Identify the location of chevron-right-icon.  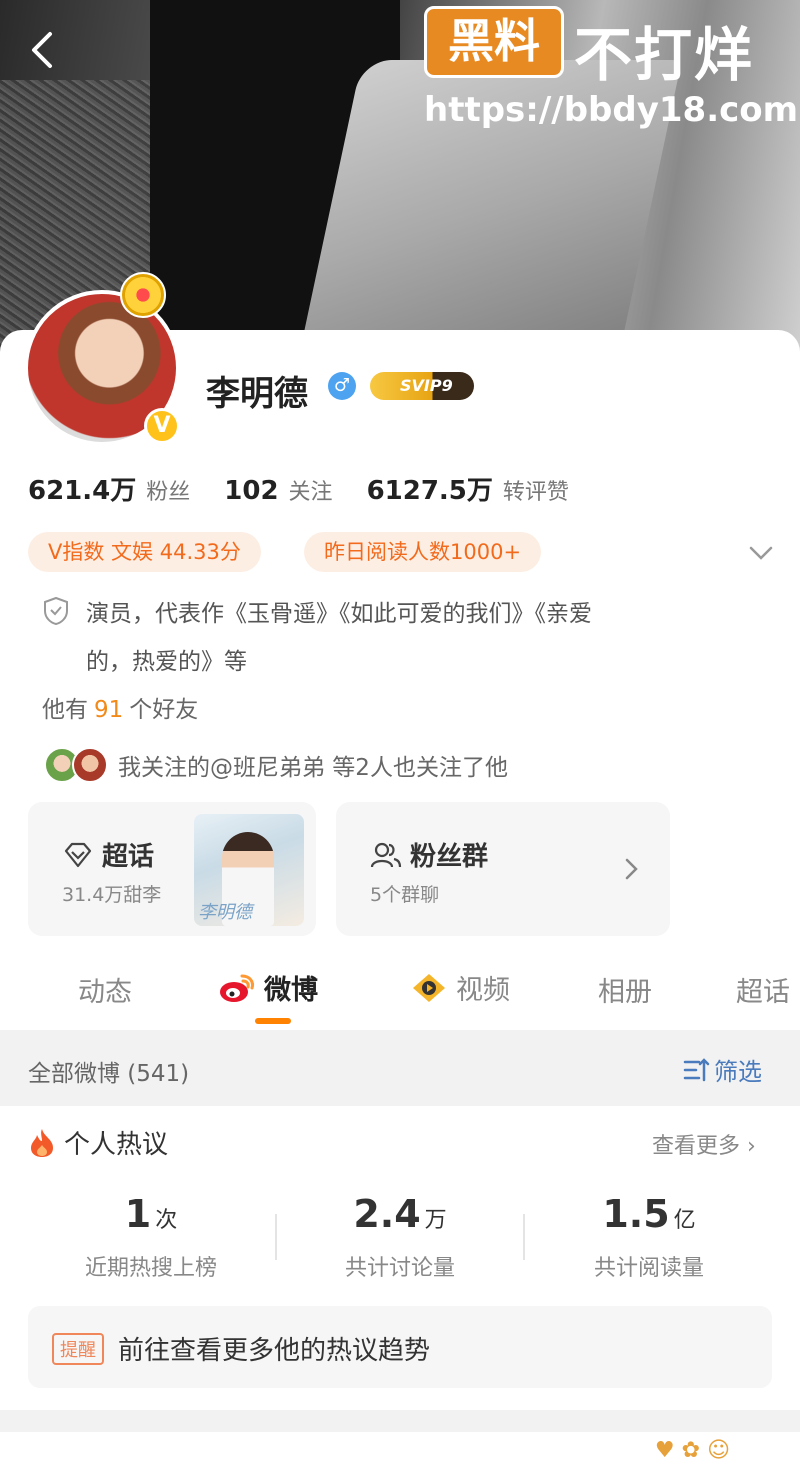
(631, 869).